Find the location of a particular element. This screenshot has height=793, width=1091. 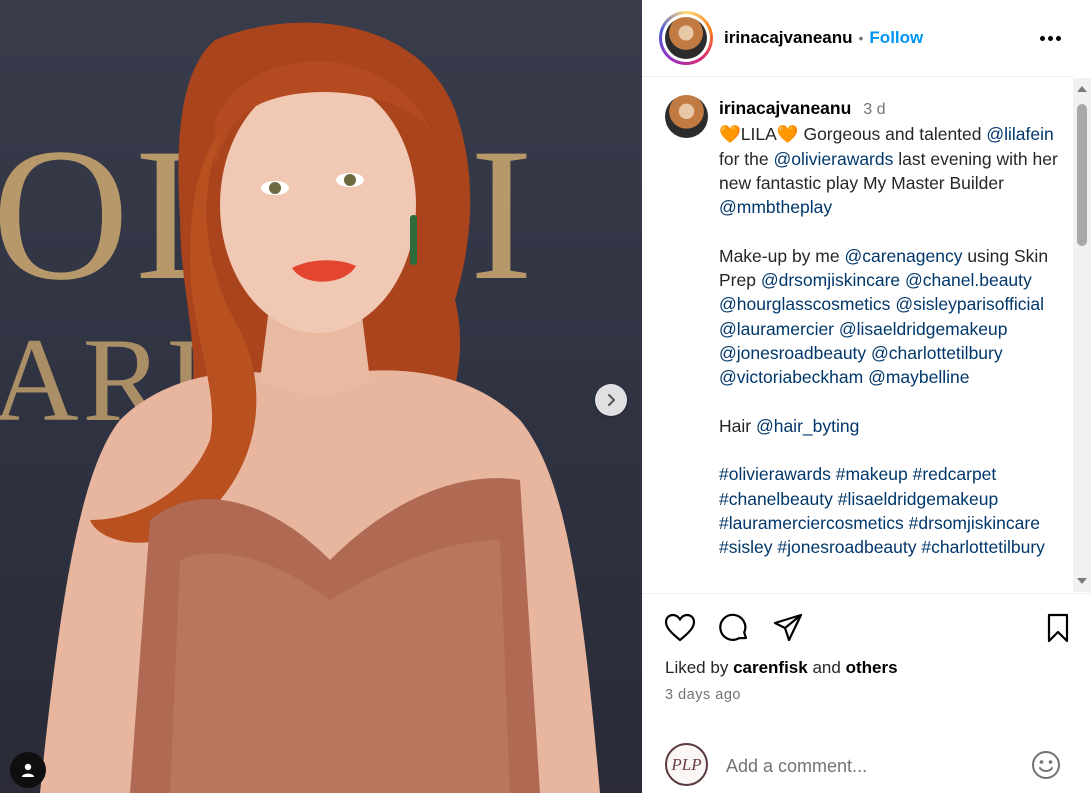

ellipsis-icon is located at coordinates (1042, 38).